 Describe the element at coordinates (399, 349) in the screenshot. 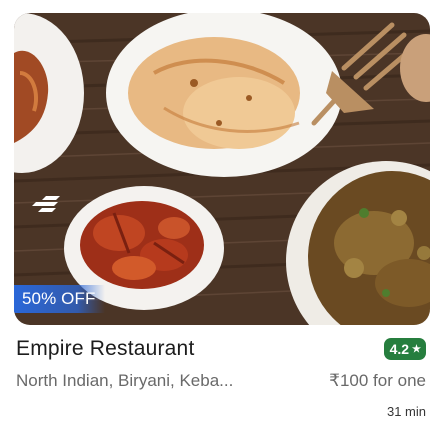

I see `rating-value: 4.2` at that location.